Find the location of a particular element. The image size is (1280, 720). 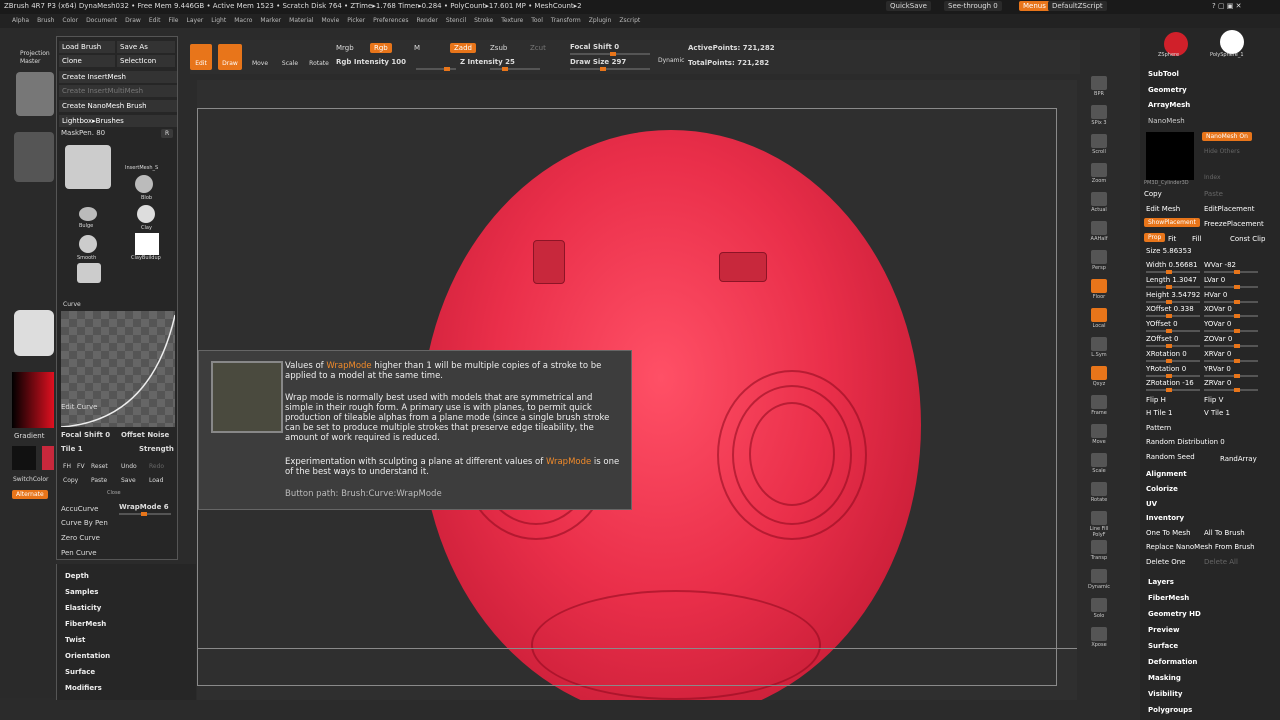

tile-slider: Tile 1 is located at coordinates (72, 449).